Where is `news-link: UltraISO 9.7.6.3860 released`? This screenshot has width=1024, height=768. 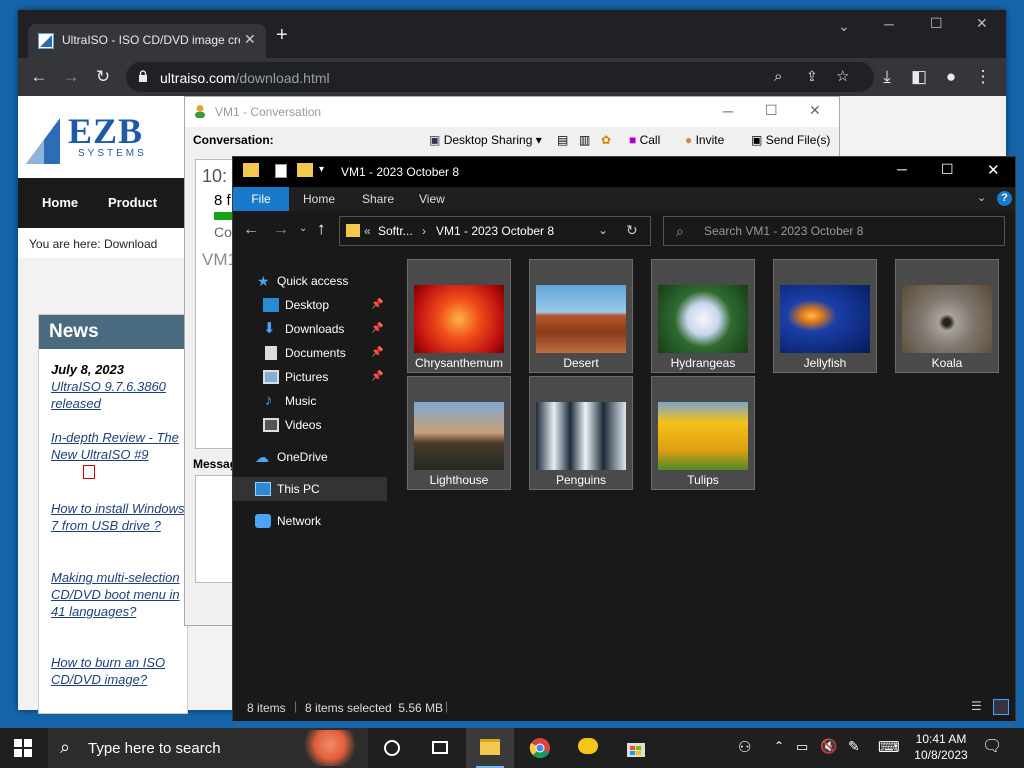
news-link: UltraISO 9.7.6.3860 released is located at coordinates (119, 395).